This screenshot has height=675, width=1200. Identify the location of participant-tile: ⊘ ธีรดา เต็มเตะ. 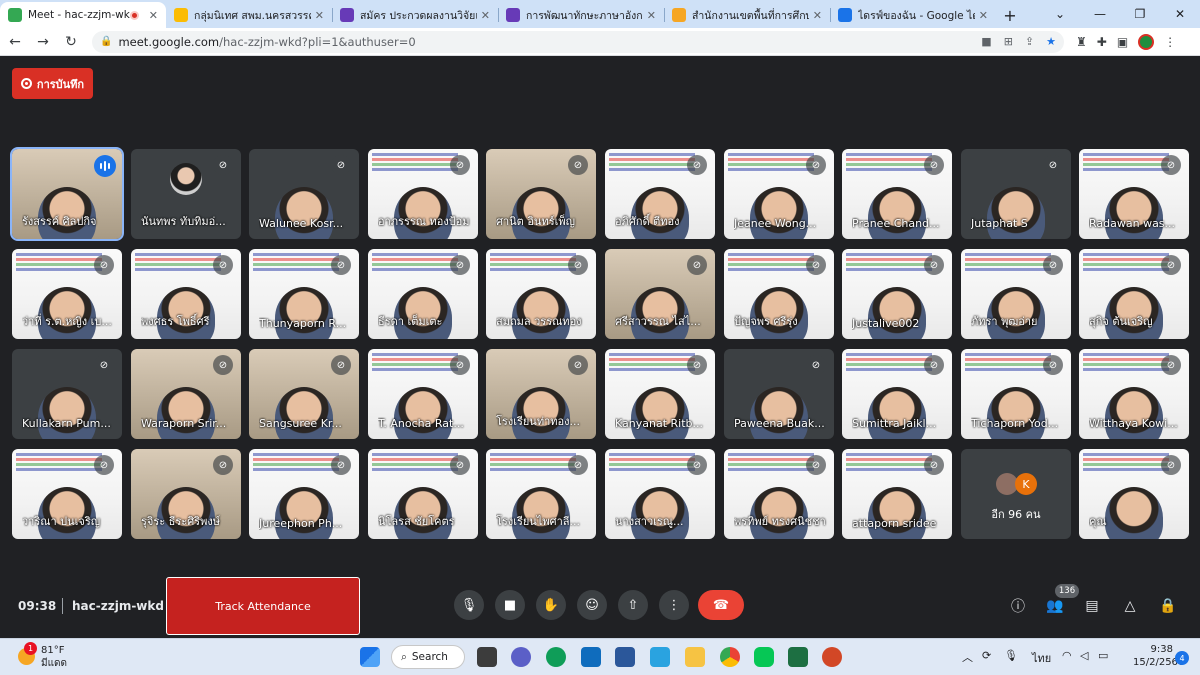
(423, 294).